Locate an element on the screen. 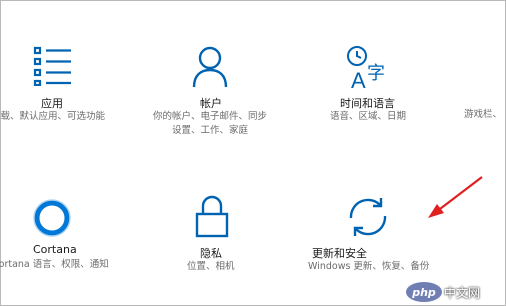 This screenshot has width=506, height=306. tile-time-language: A 字 时间和语言 语音、区域、日期 is located at coordinates (385, 85).